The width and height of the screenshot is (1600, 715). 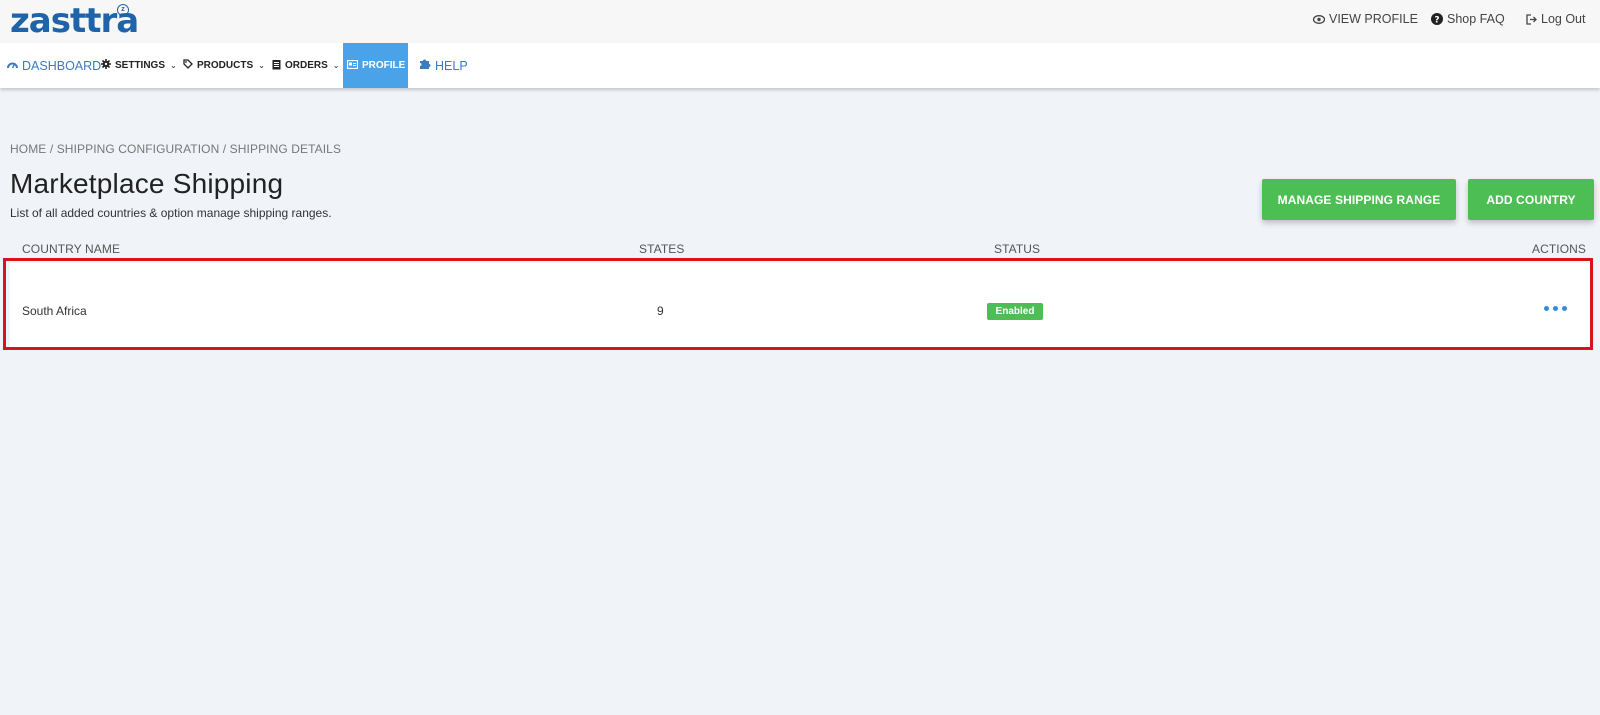 I want to click on nav-products: PRODUCTS ⌄, so click(x=224, y=65).